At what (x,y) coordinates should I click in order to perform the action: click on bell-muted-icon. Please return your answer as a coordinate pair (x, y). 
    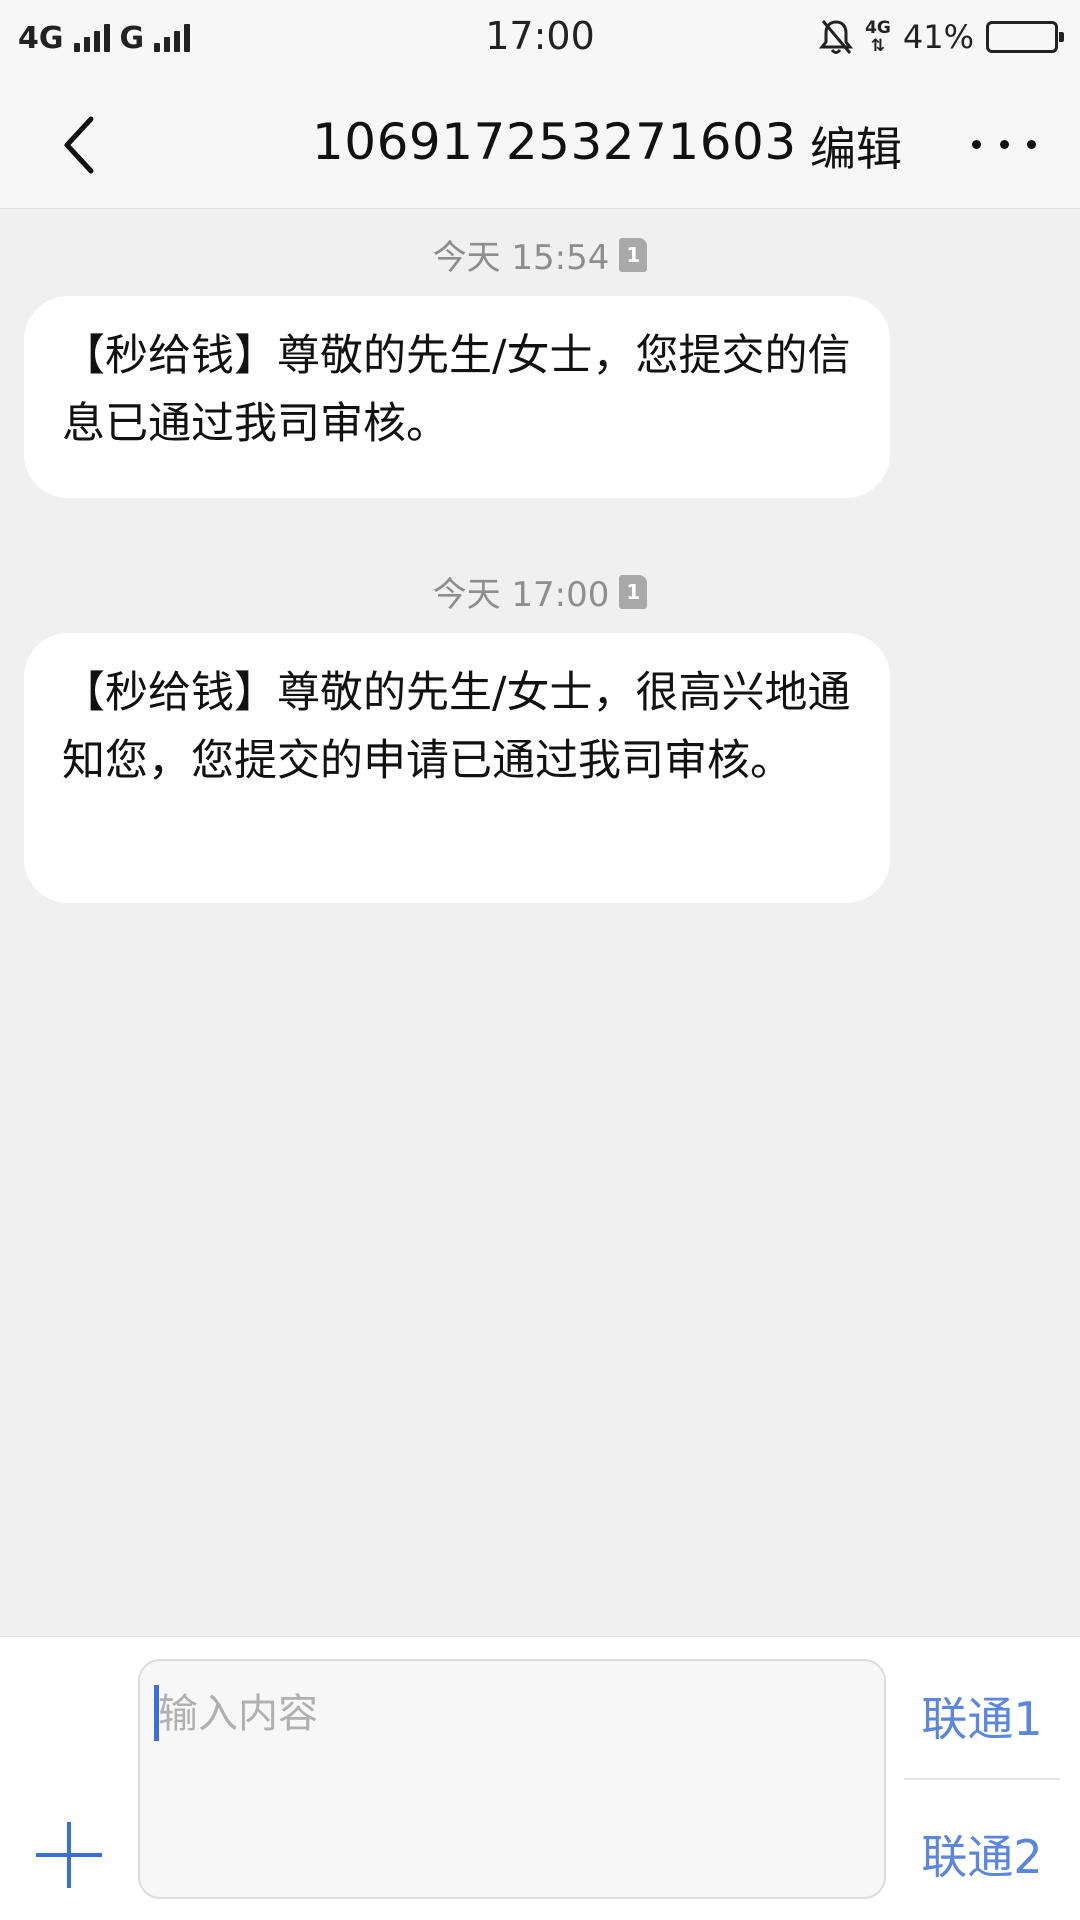
    Looking at the image, I should click on (836, 37).